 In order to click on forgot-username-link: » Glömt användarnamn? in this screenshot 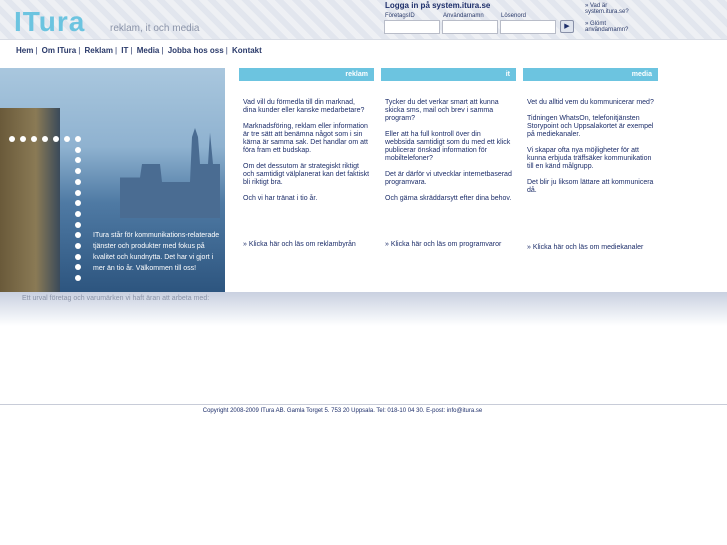, I will do `click(615, 27)`.